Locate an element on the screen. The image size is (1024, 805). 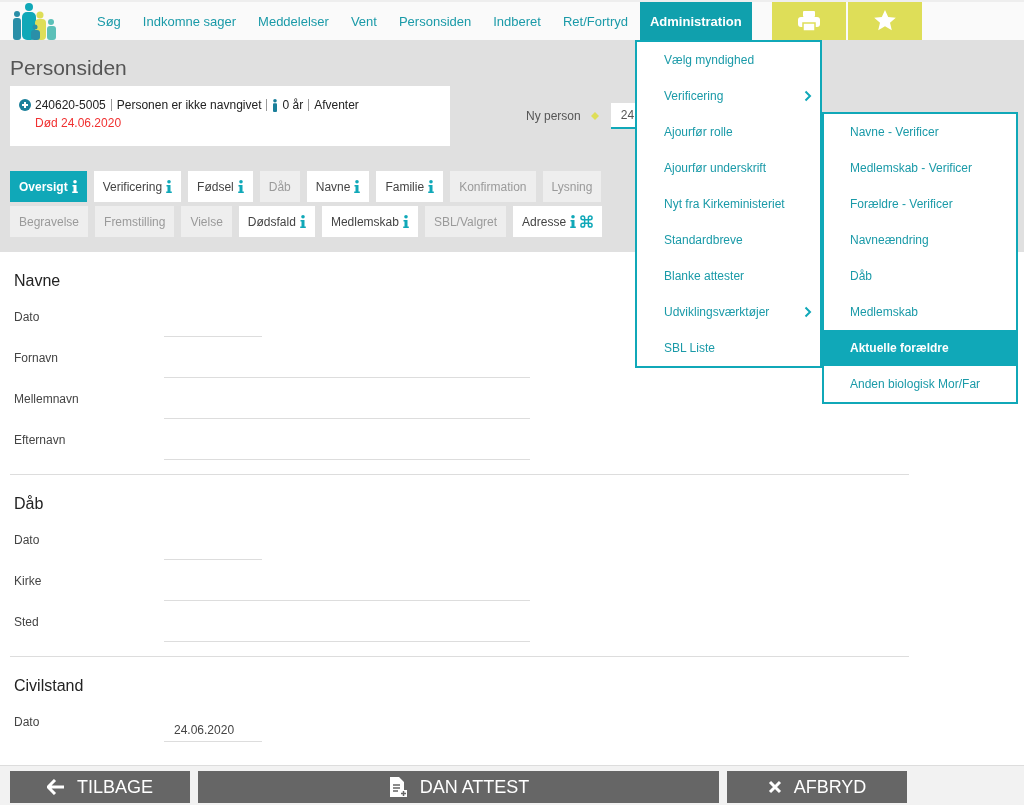
printer-icon is located at coordinates (808, 21).